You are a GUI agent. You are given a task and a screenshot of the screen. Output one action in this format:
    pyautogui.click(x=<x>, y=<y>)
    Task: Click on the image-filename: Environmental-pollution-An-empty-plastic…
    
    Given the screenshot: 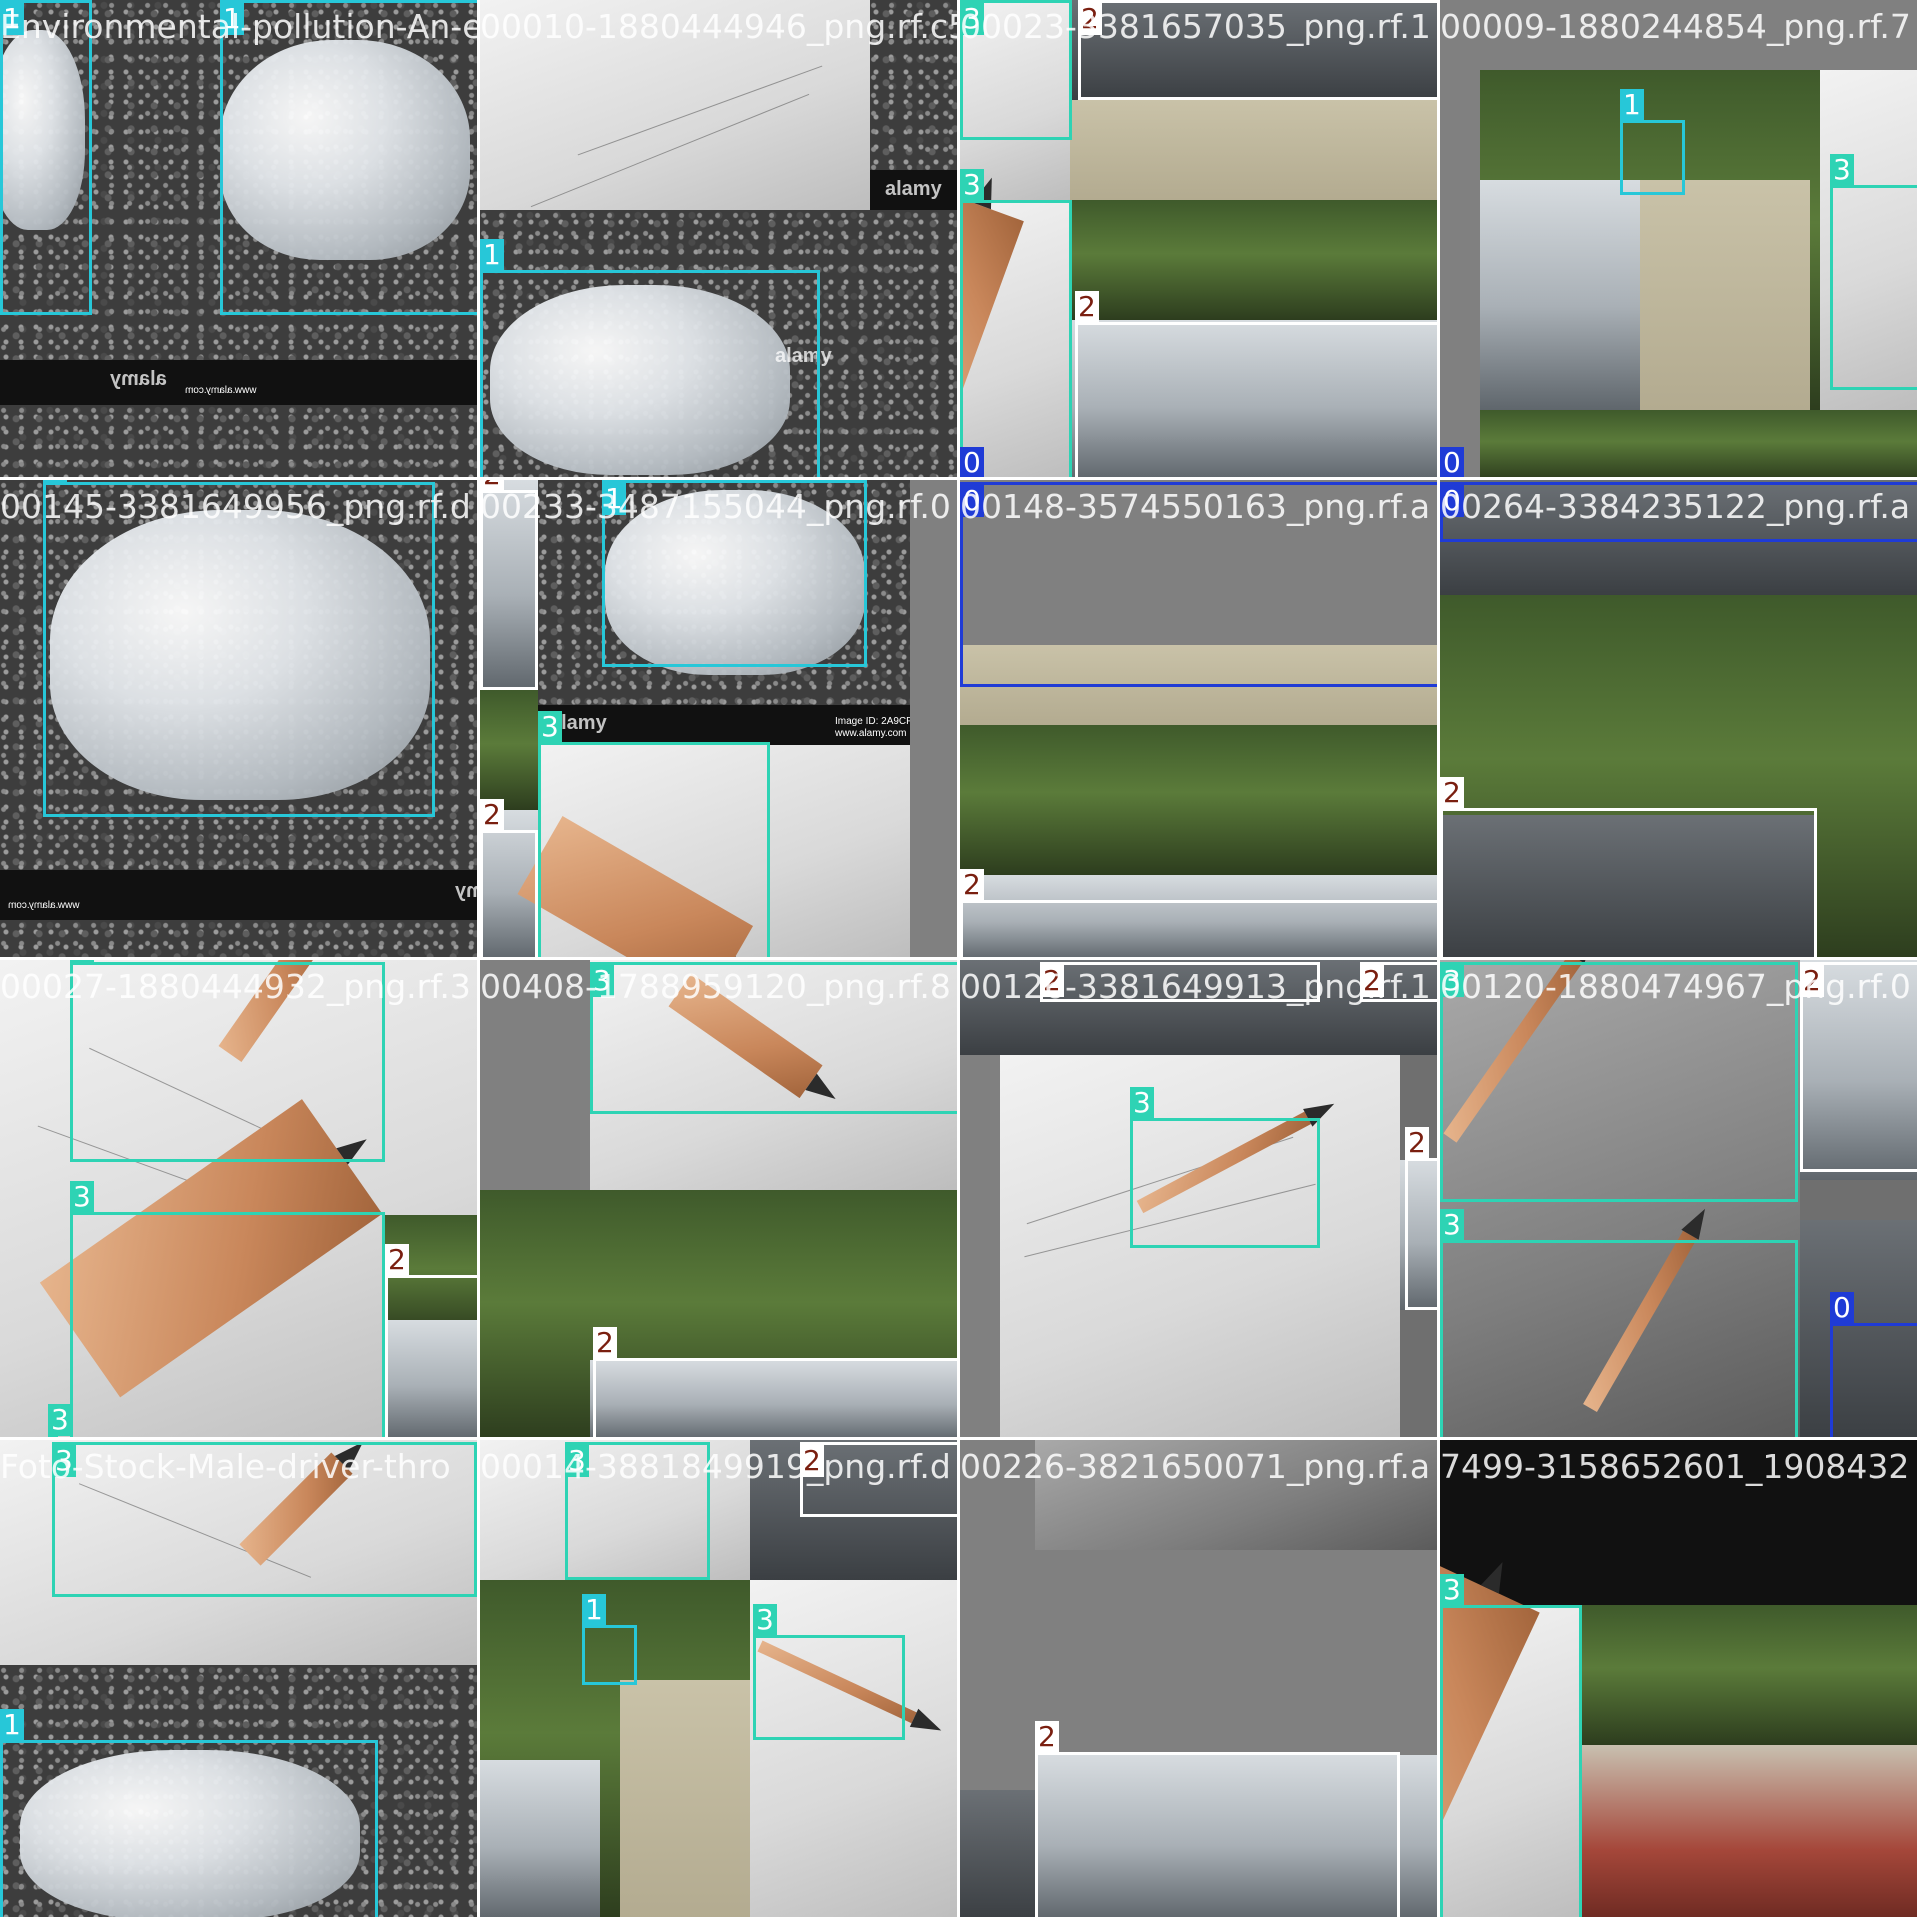 What is the action you would take?
    pyautogui.click(x=238, y=26)
    